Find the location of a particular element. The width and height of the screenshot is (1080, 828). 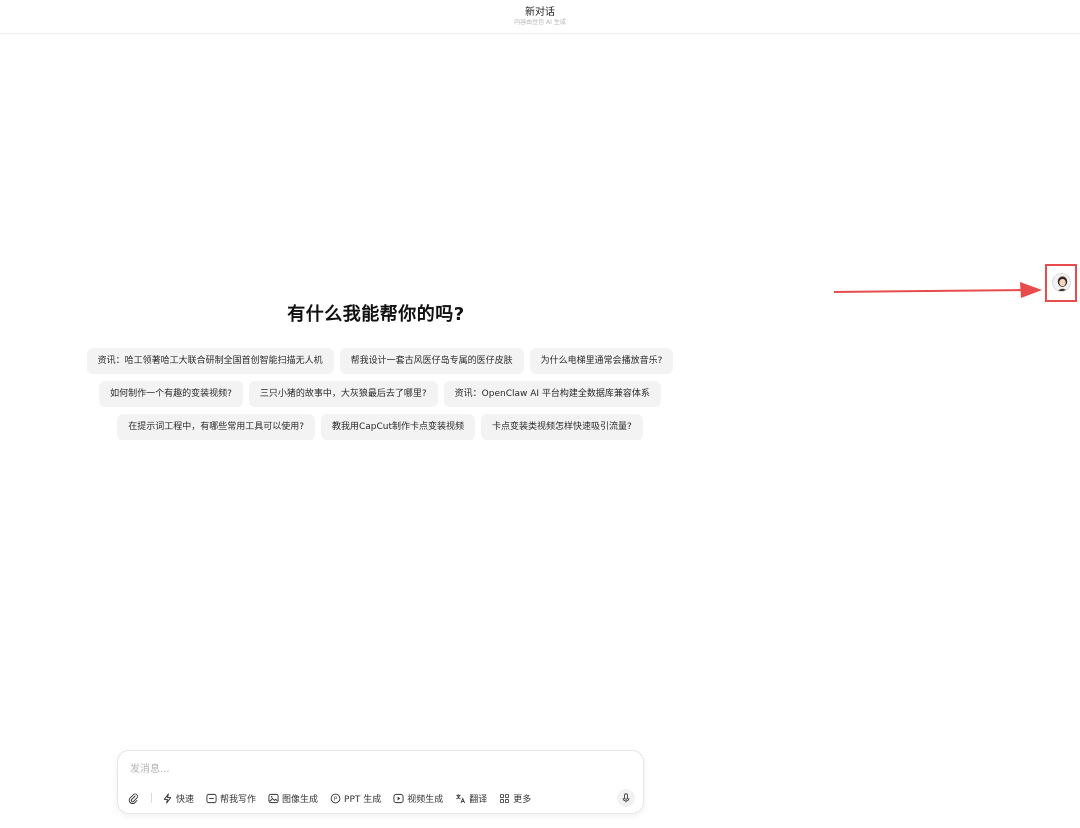

ai-disclaimer: 内容由豆包 AI 生成 is located at coordinates (540, 22).